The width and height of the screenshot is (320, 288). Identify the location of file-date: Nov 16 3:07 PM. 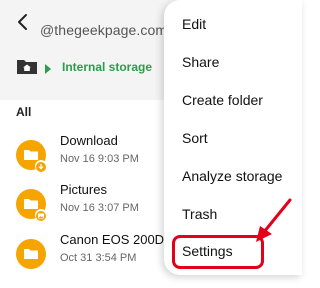
(99, 208).